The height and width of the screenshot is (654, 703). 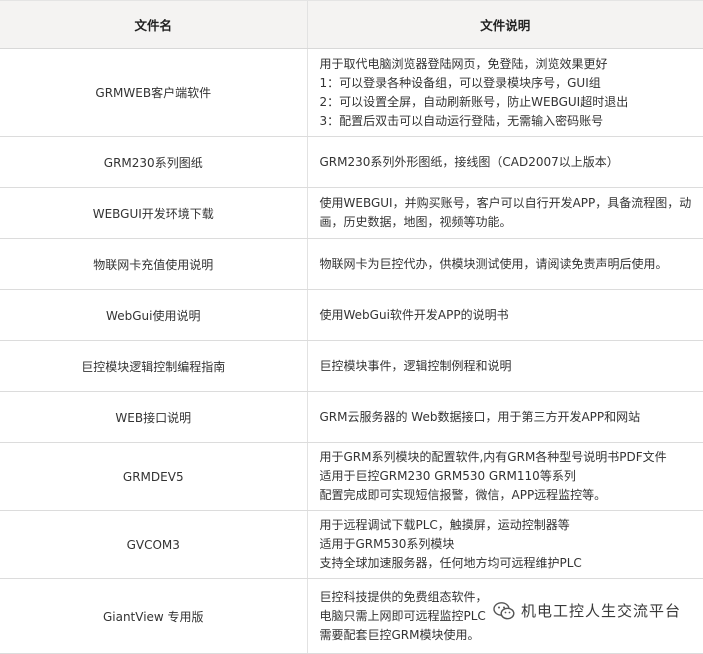 I want to click on description-line: GRM云服务器的 Web数据接口，用于第三方开发APP和网站, so click(x=511, y=417).